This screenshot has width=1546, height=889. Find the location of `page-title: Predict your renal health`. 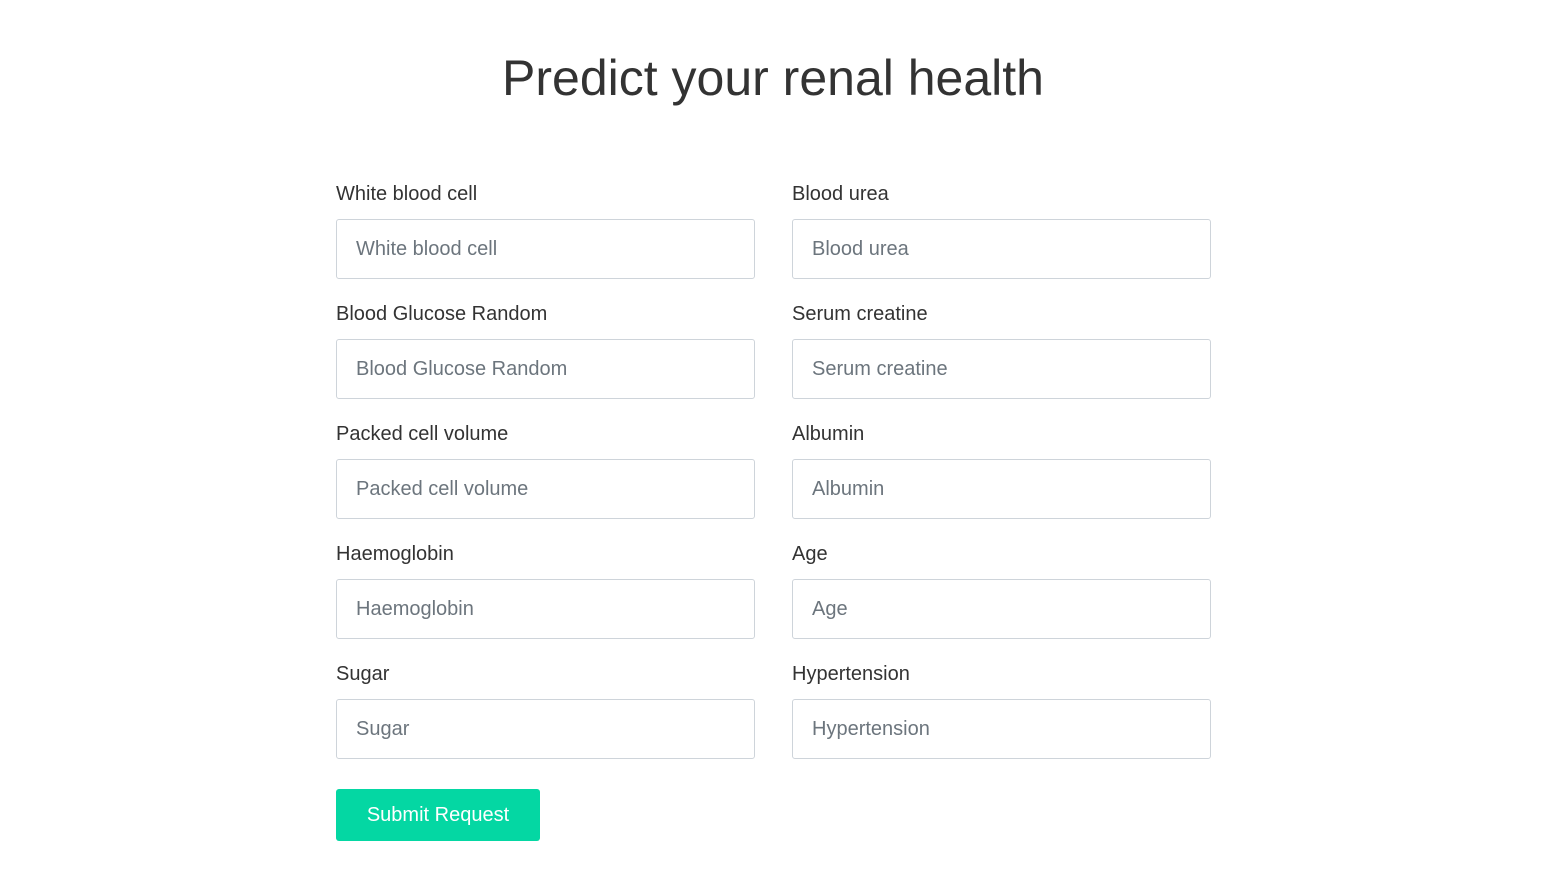

page-title: Predict your renal health is located at coordinates (773, 78).